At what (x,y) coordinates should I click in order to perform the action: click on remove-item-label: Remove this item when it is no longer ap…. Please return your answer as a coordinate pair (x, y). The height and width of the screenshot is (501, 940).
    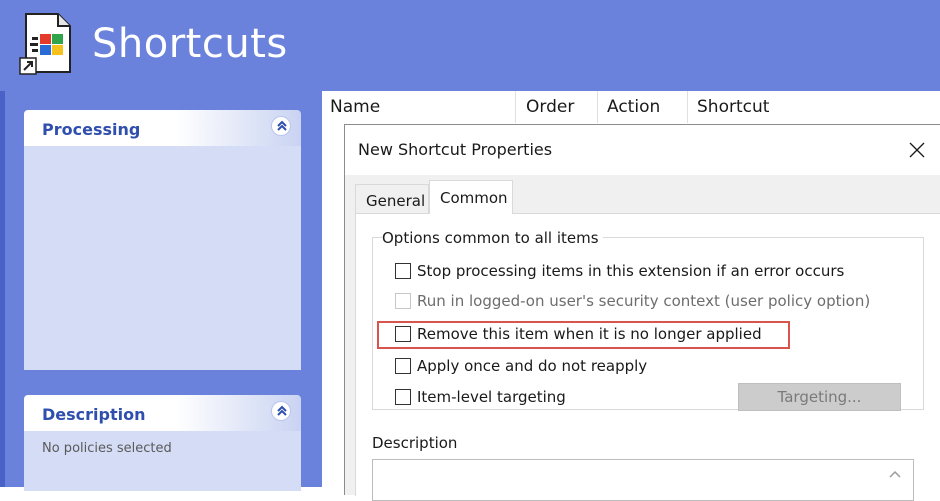
    Looking at the image, I should click on (589, 334).